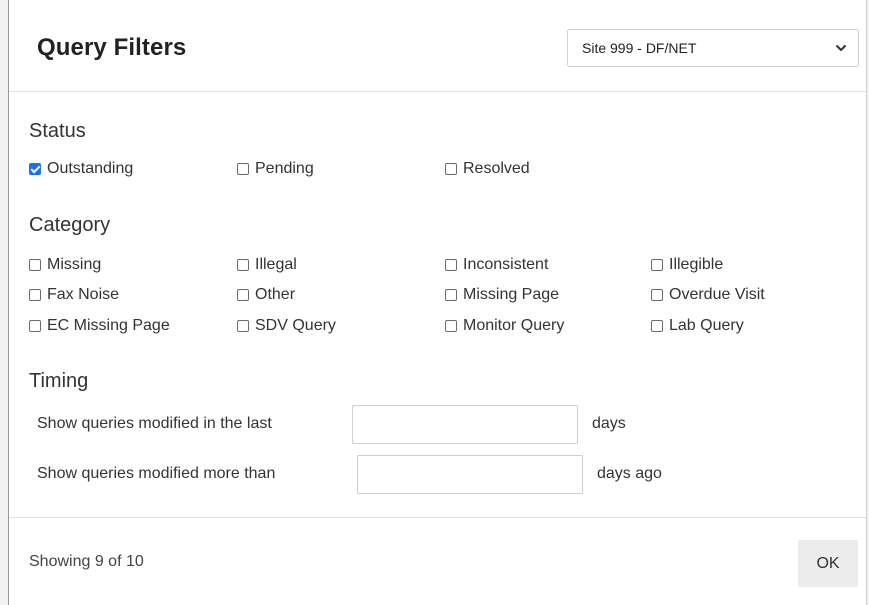 This screenshot has height=605, width=869. Describe the element at coordinates (828, 563) in the screenshot. I see `ok-button: OK` at that location.